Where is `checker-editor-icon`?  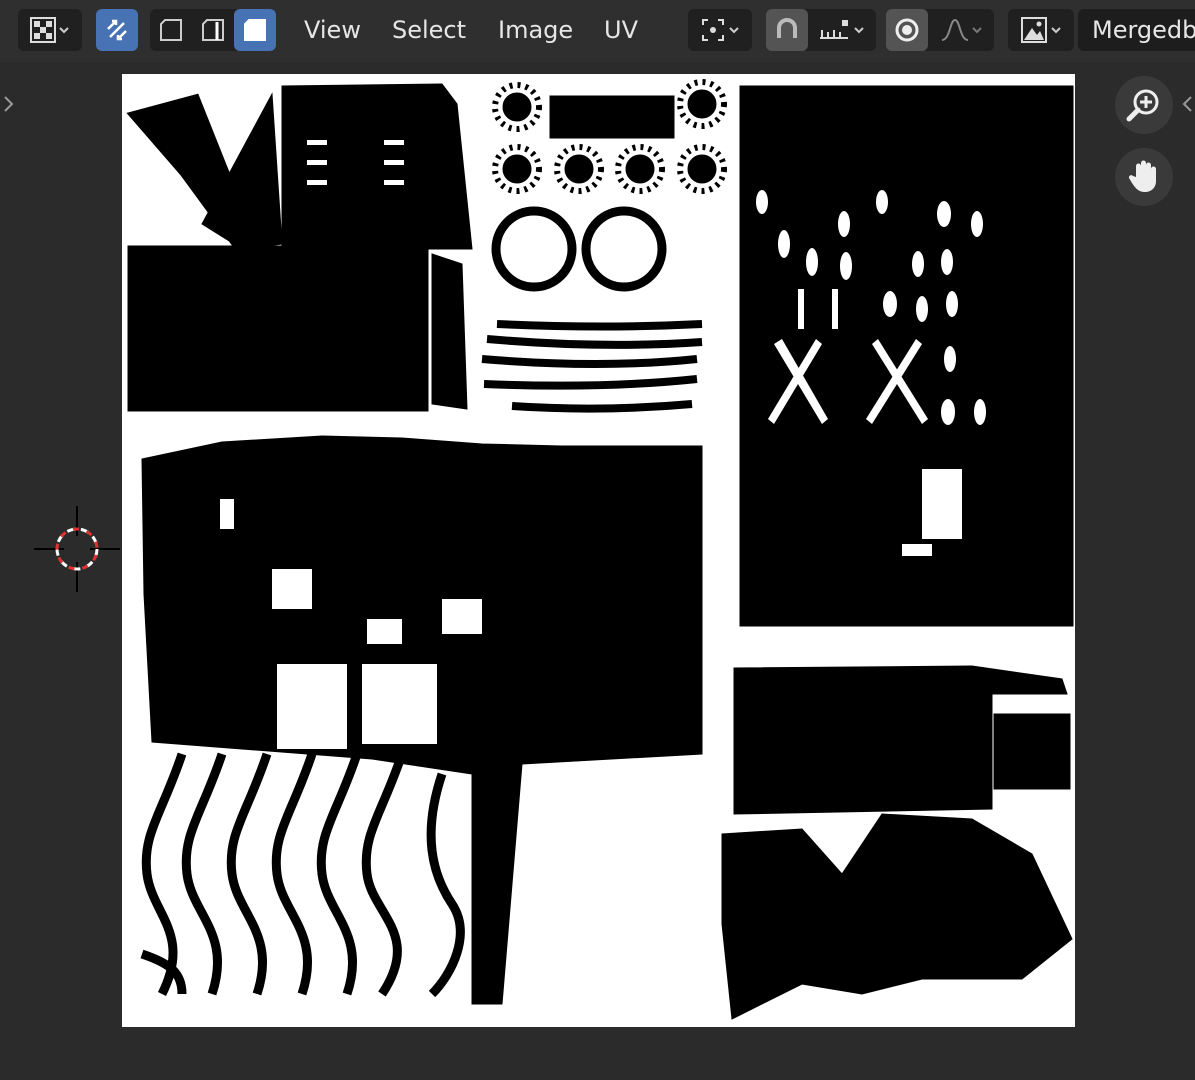 checker-editor-icon is located at coordinates (43, 30).